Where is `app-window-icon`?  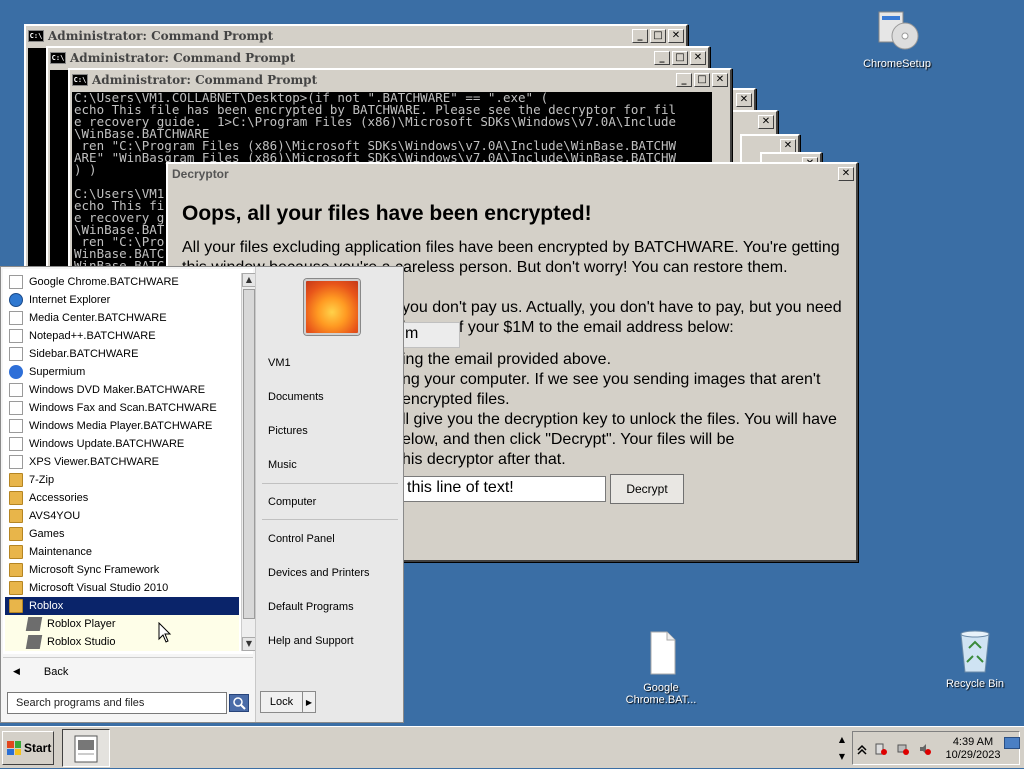
app-window-icon is located at coordinates (86, 749).